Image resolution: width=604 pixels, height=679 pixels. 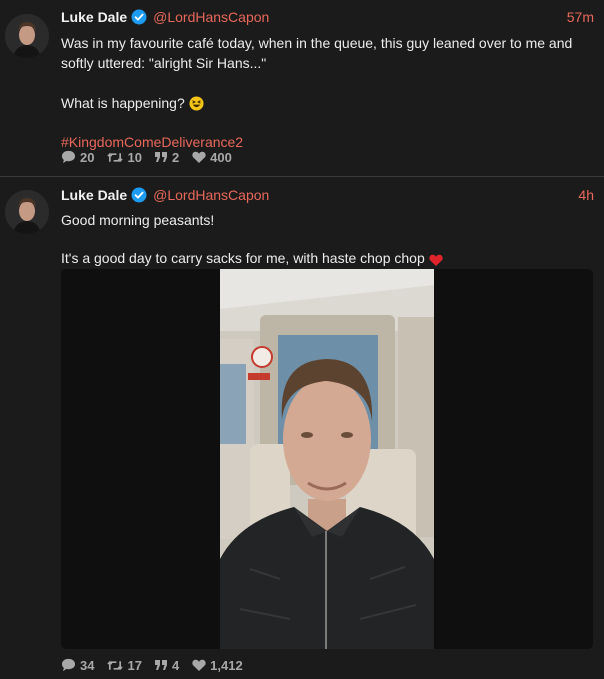 I want to click on tweet-time: 57m, so click(x=580, y=17).